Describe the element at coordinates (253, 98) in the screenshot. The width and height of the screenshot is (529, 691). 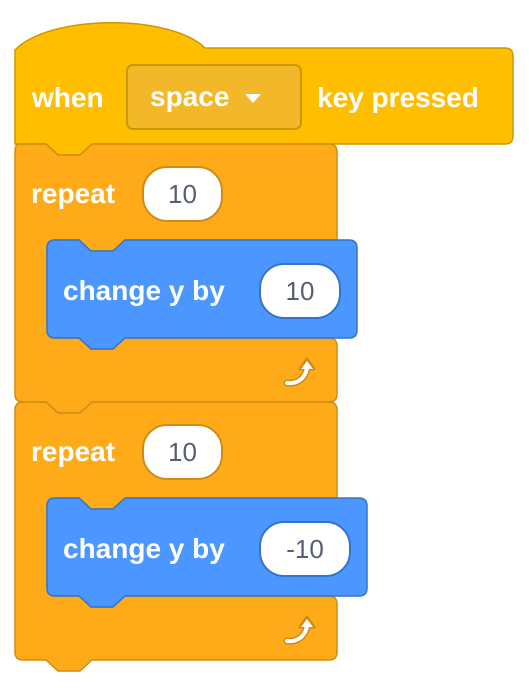
I see `dropdown-arrow-icon` at that location.